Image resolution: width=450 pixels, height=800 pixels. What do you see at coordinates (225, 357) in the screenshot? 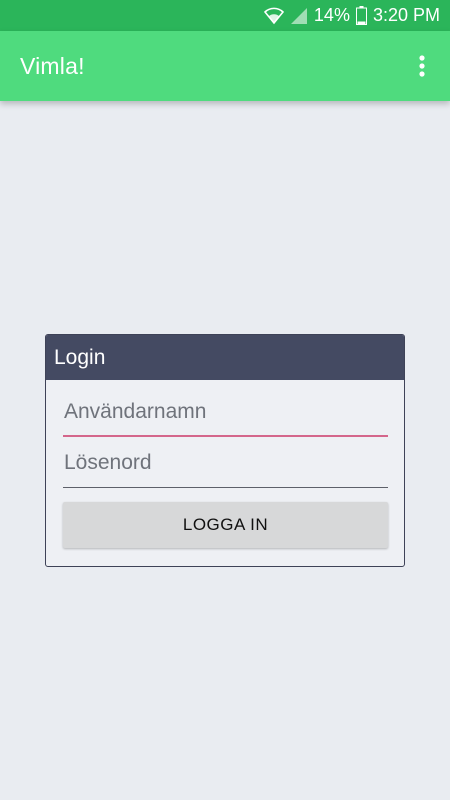
I see `login-header: Login` at bounding box center [225, 357].